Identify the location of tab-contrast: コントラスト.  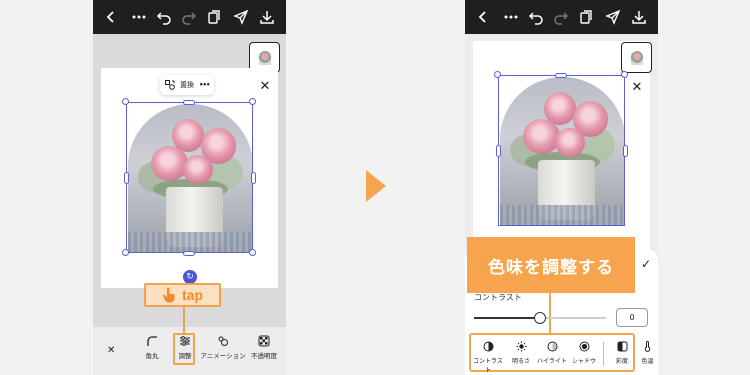
(488, 357).